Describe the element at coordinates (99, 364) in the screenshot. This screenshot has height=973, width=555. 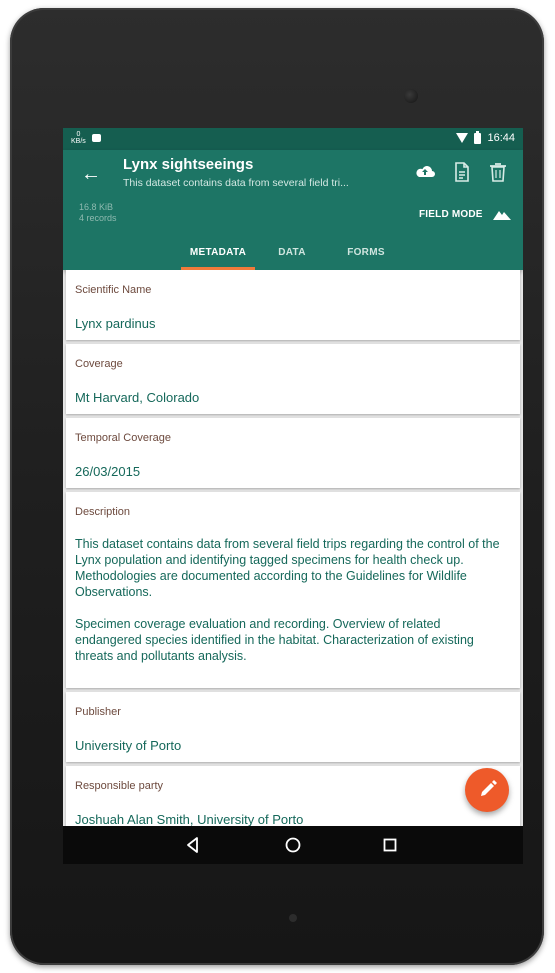
I see `field-label: Coverage` at that location.